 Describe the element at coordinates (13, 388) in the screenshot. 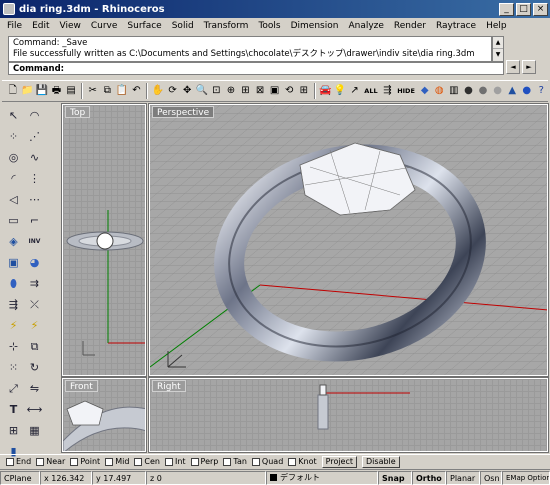

I see `scale-icon: ⤢` at that location.